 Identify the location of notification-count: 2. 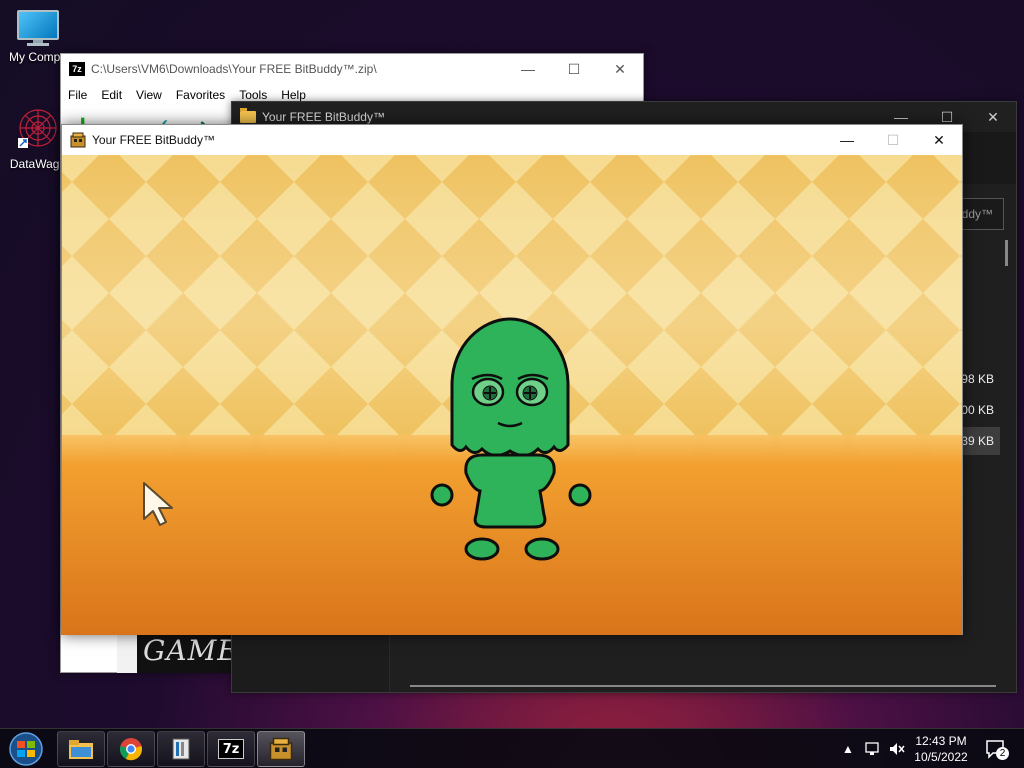
(1002, 753).